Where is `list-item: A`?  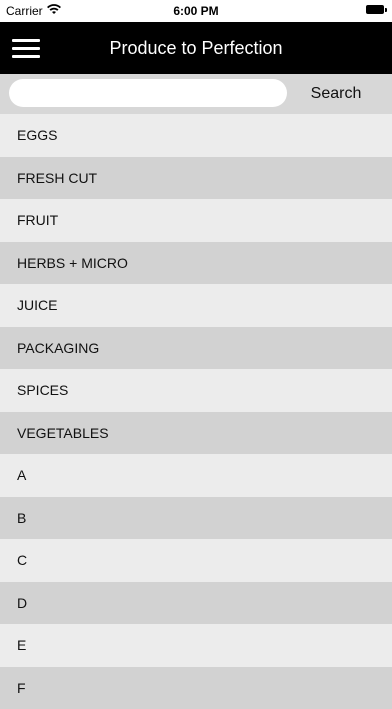
list-item: A is located at coordinates (196, 475).